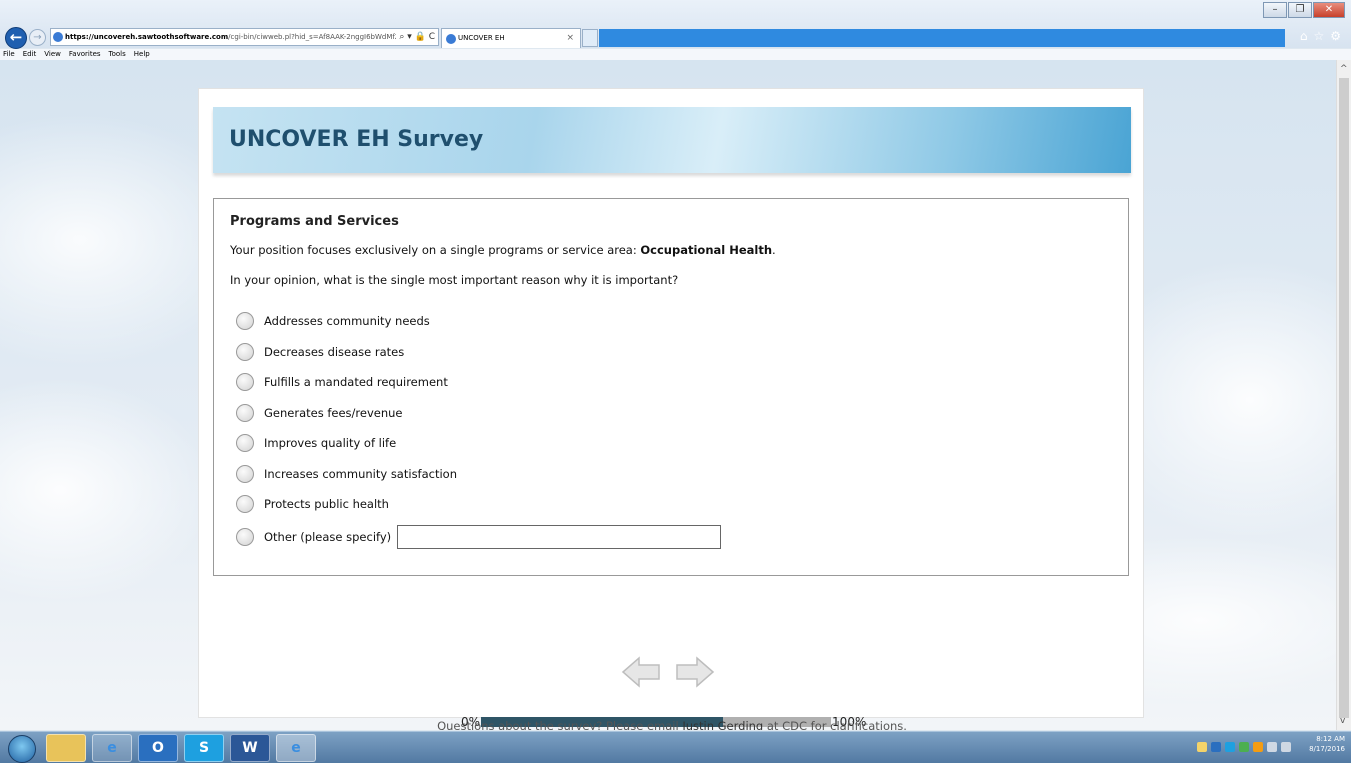  I want to click on system-tray, so click(1244, 747).